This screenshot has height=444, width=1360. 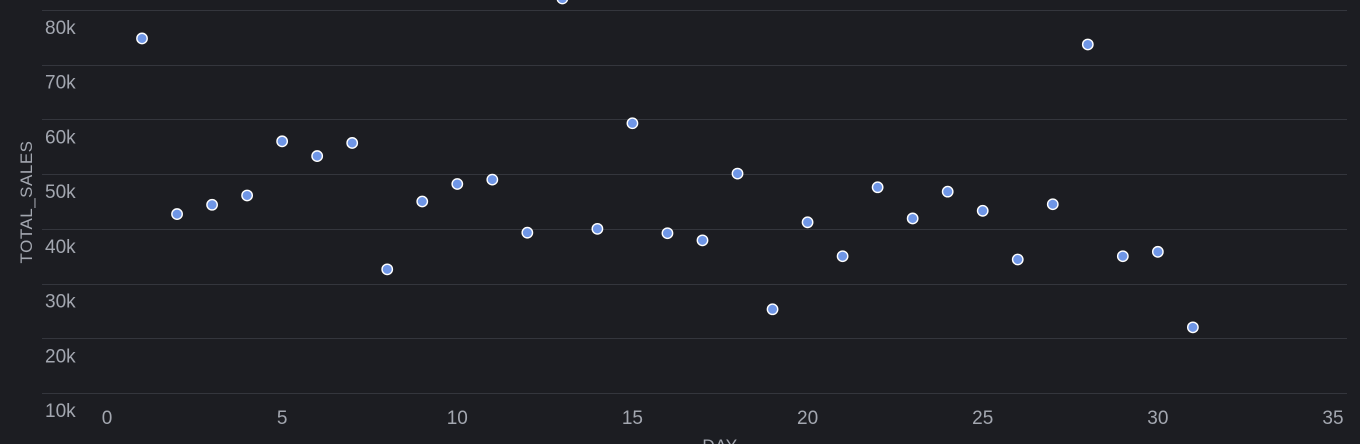 I want to click on x-tick-label: 5, so click(x=282, y=418).